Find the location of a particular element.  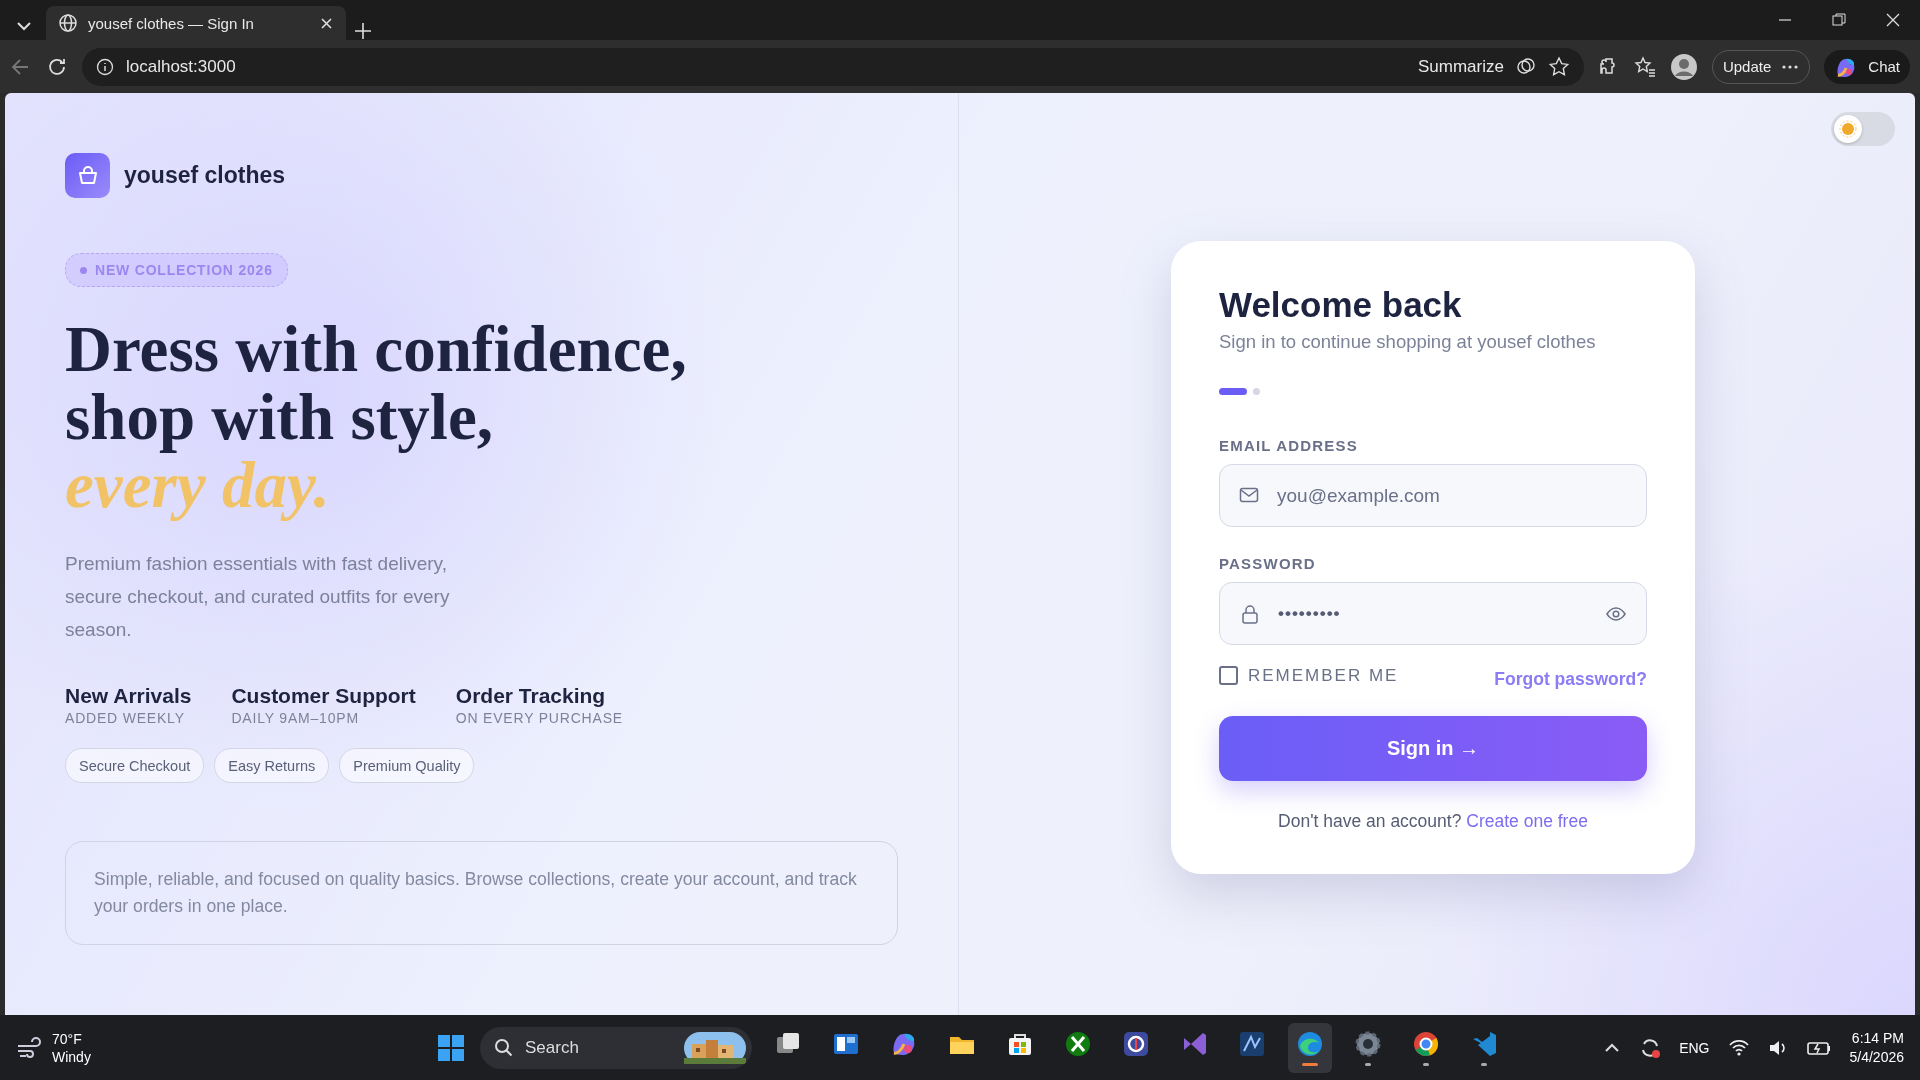

stat-title: New Arrivals is located at coordinates (128, 696).